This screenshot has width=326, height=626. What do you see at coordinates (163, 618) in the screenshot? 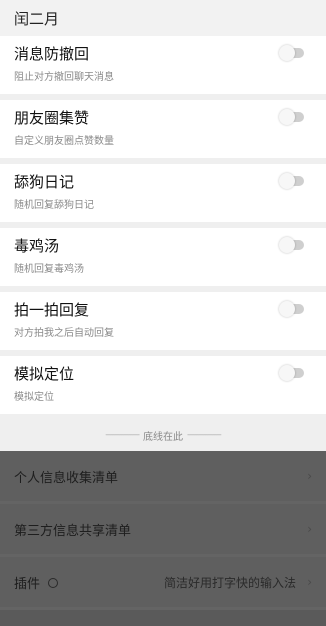
I see `bottom-bar` at bounding box center [163, 618].